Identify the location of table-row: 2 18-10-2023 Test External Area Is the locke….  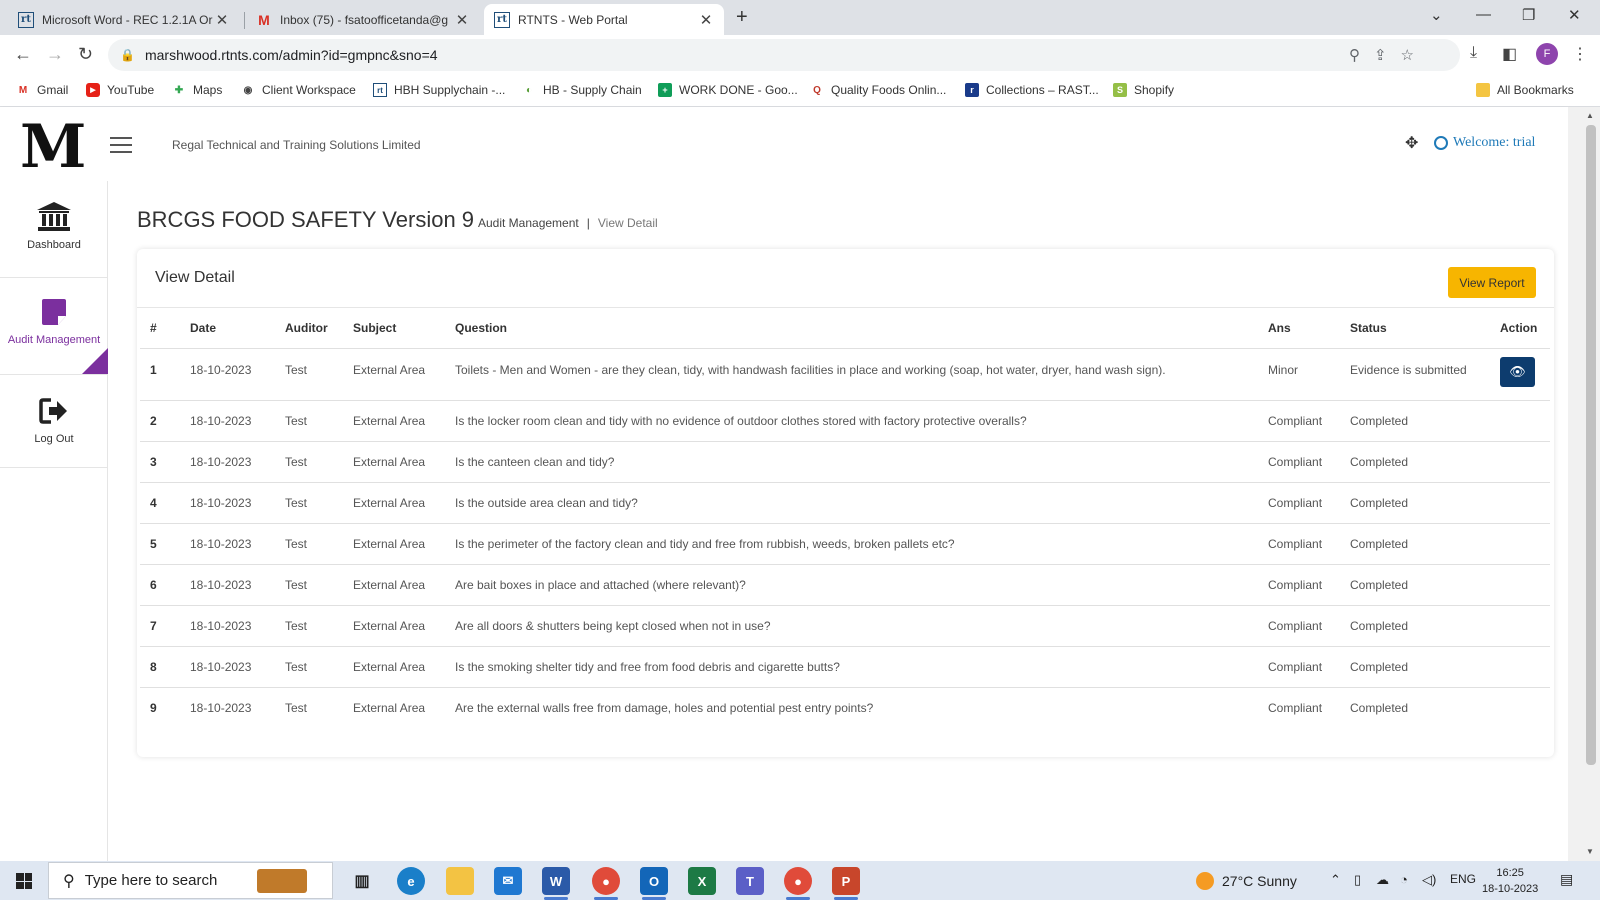
(845, 421).